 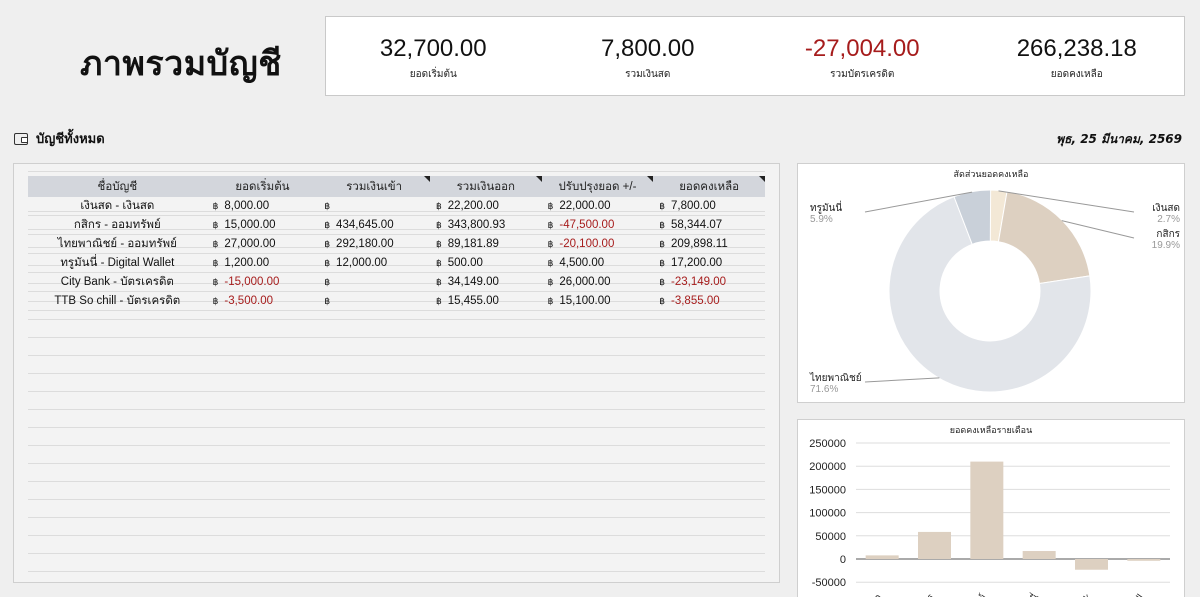 I want to click on cell-income: ฿ 292,180.00, so click(x=374, y=244).